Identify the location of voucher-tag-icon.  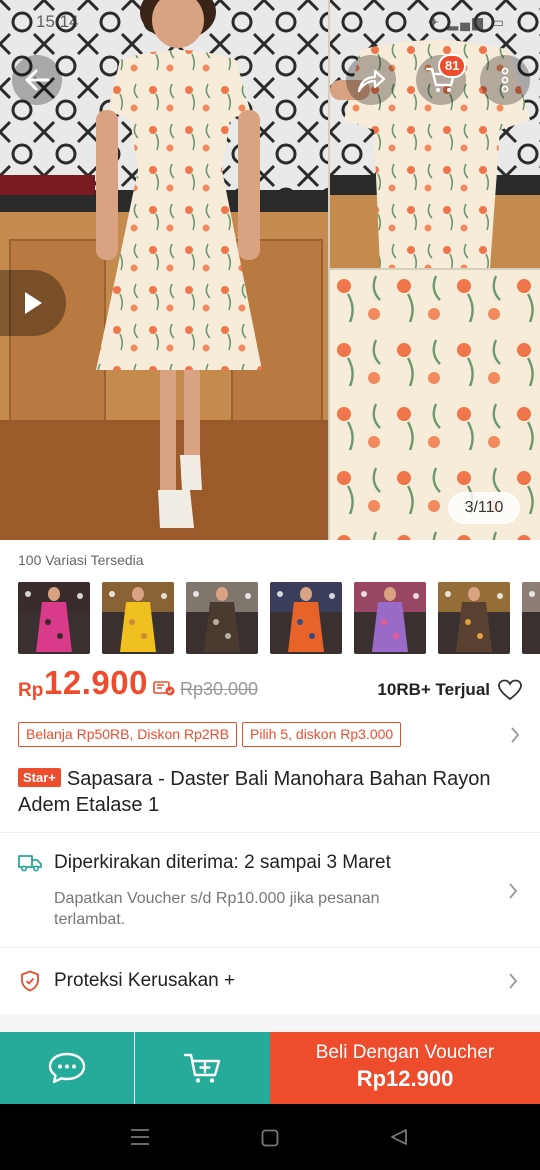
(164, 688).